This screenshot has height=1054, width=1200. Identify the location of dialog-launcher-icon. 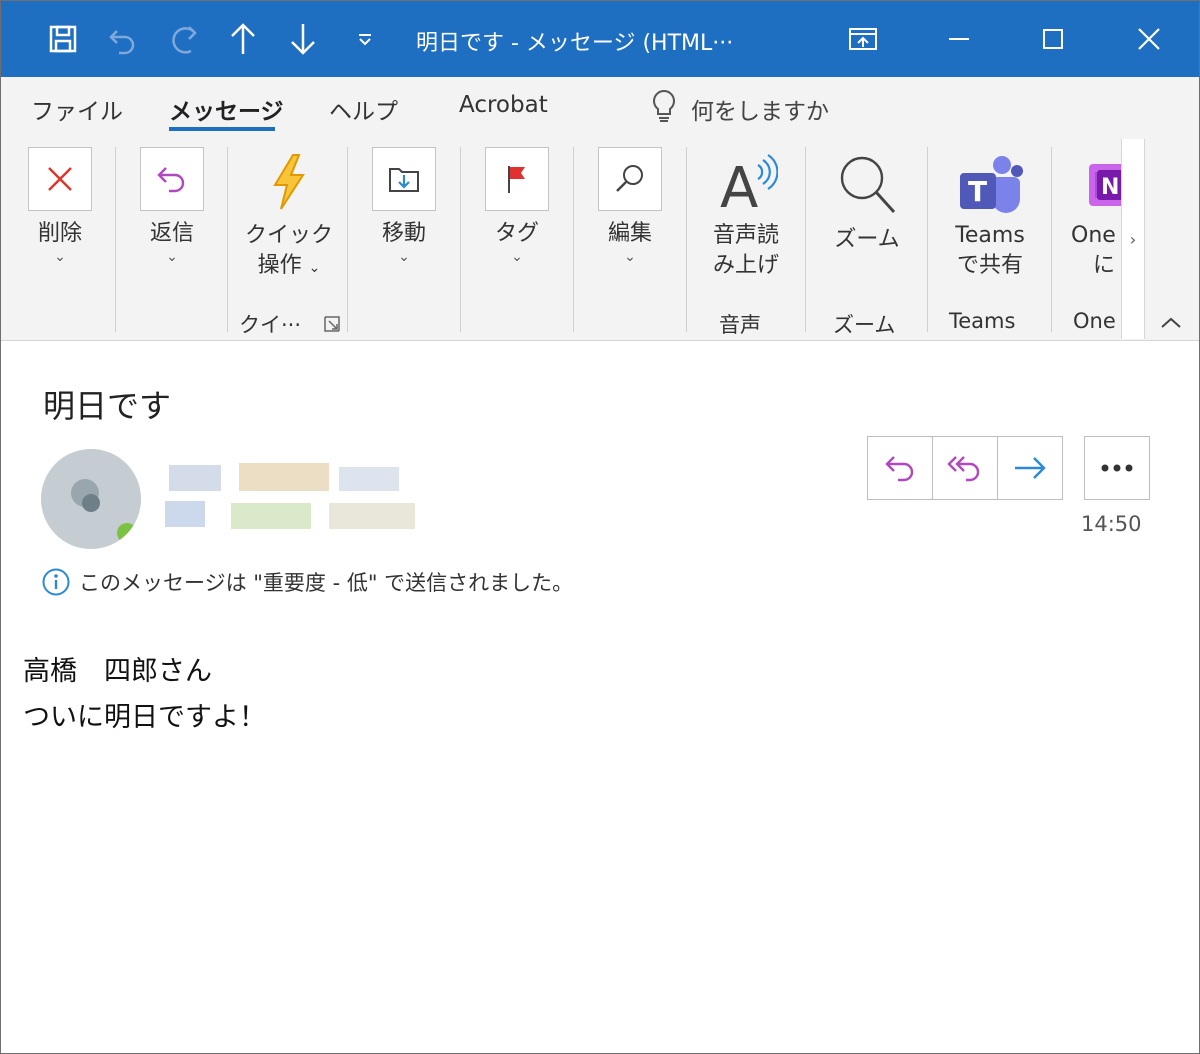
(332, 326).